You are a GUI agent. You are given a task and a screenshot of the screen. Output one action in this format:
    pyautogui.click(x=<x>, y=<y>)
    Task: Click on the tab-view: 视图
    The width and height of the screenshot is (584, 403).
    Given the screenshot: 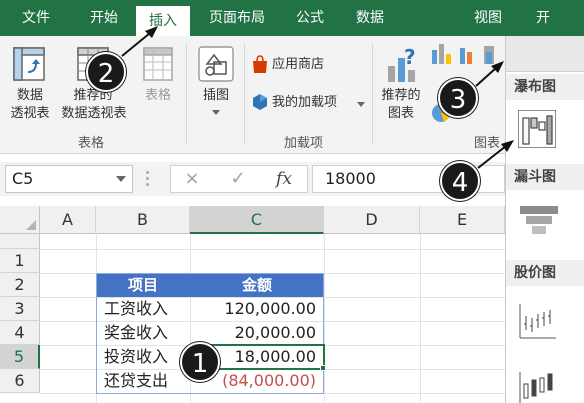 What is the action you would take?
    pyautogui.click(x=488, y=18)
    